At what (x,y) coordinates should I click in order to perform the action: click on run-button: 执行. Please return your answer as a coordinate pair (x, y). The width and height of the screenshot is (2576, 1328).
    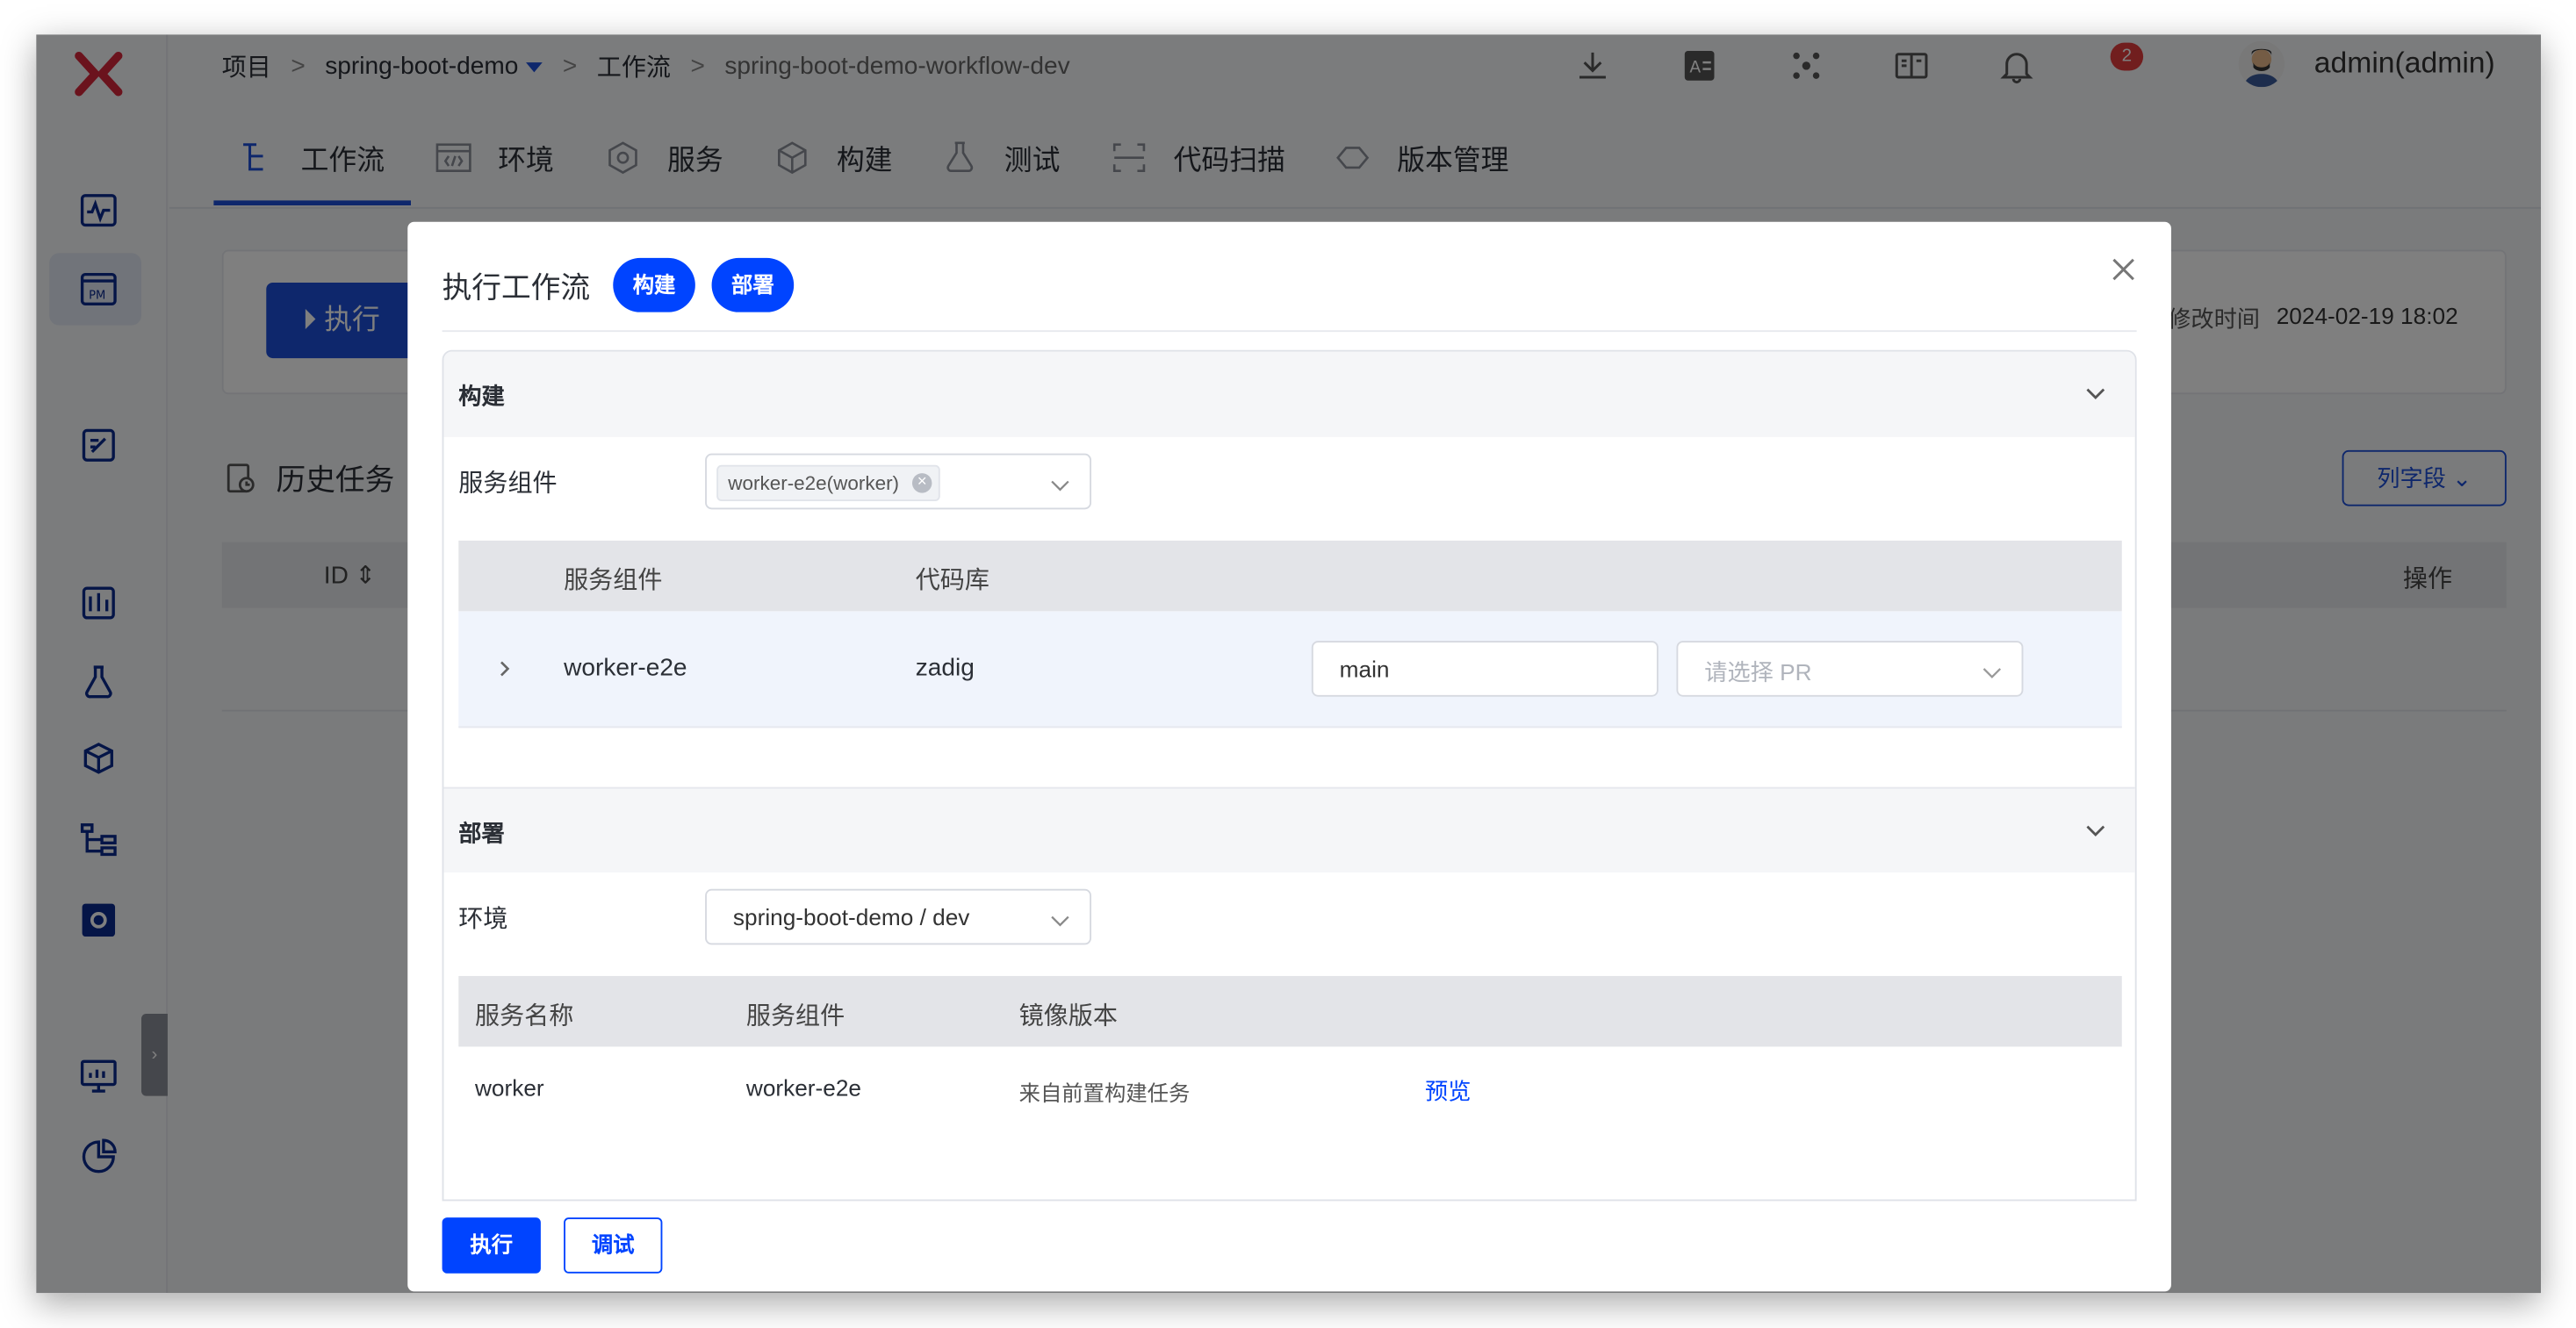
    Looking at the image, I should click on (491, 1245).